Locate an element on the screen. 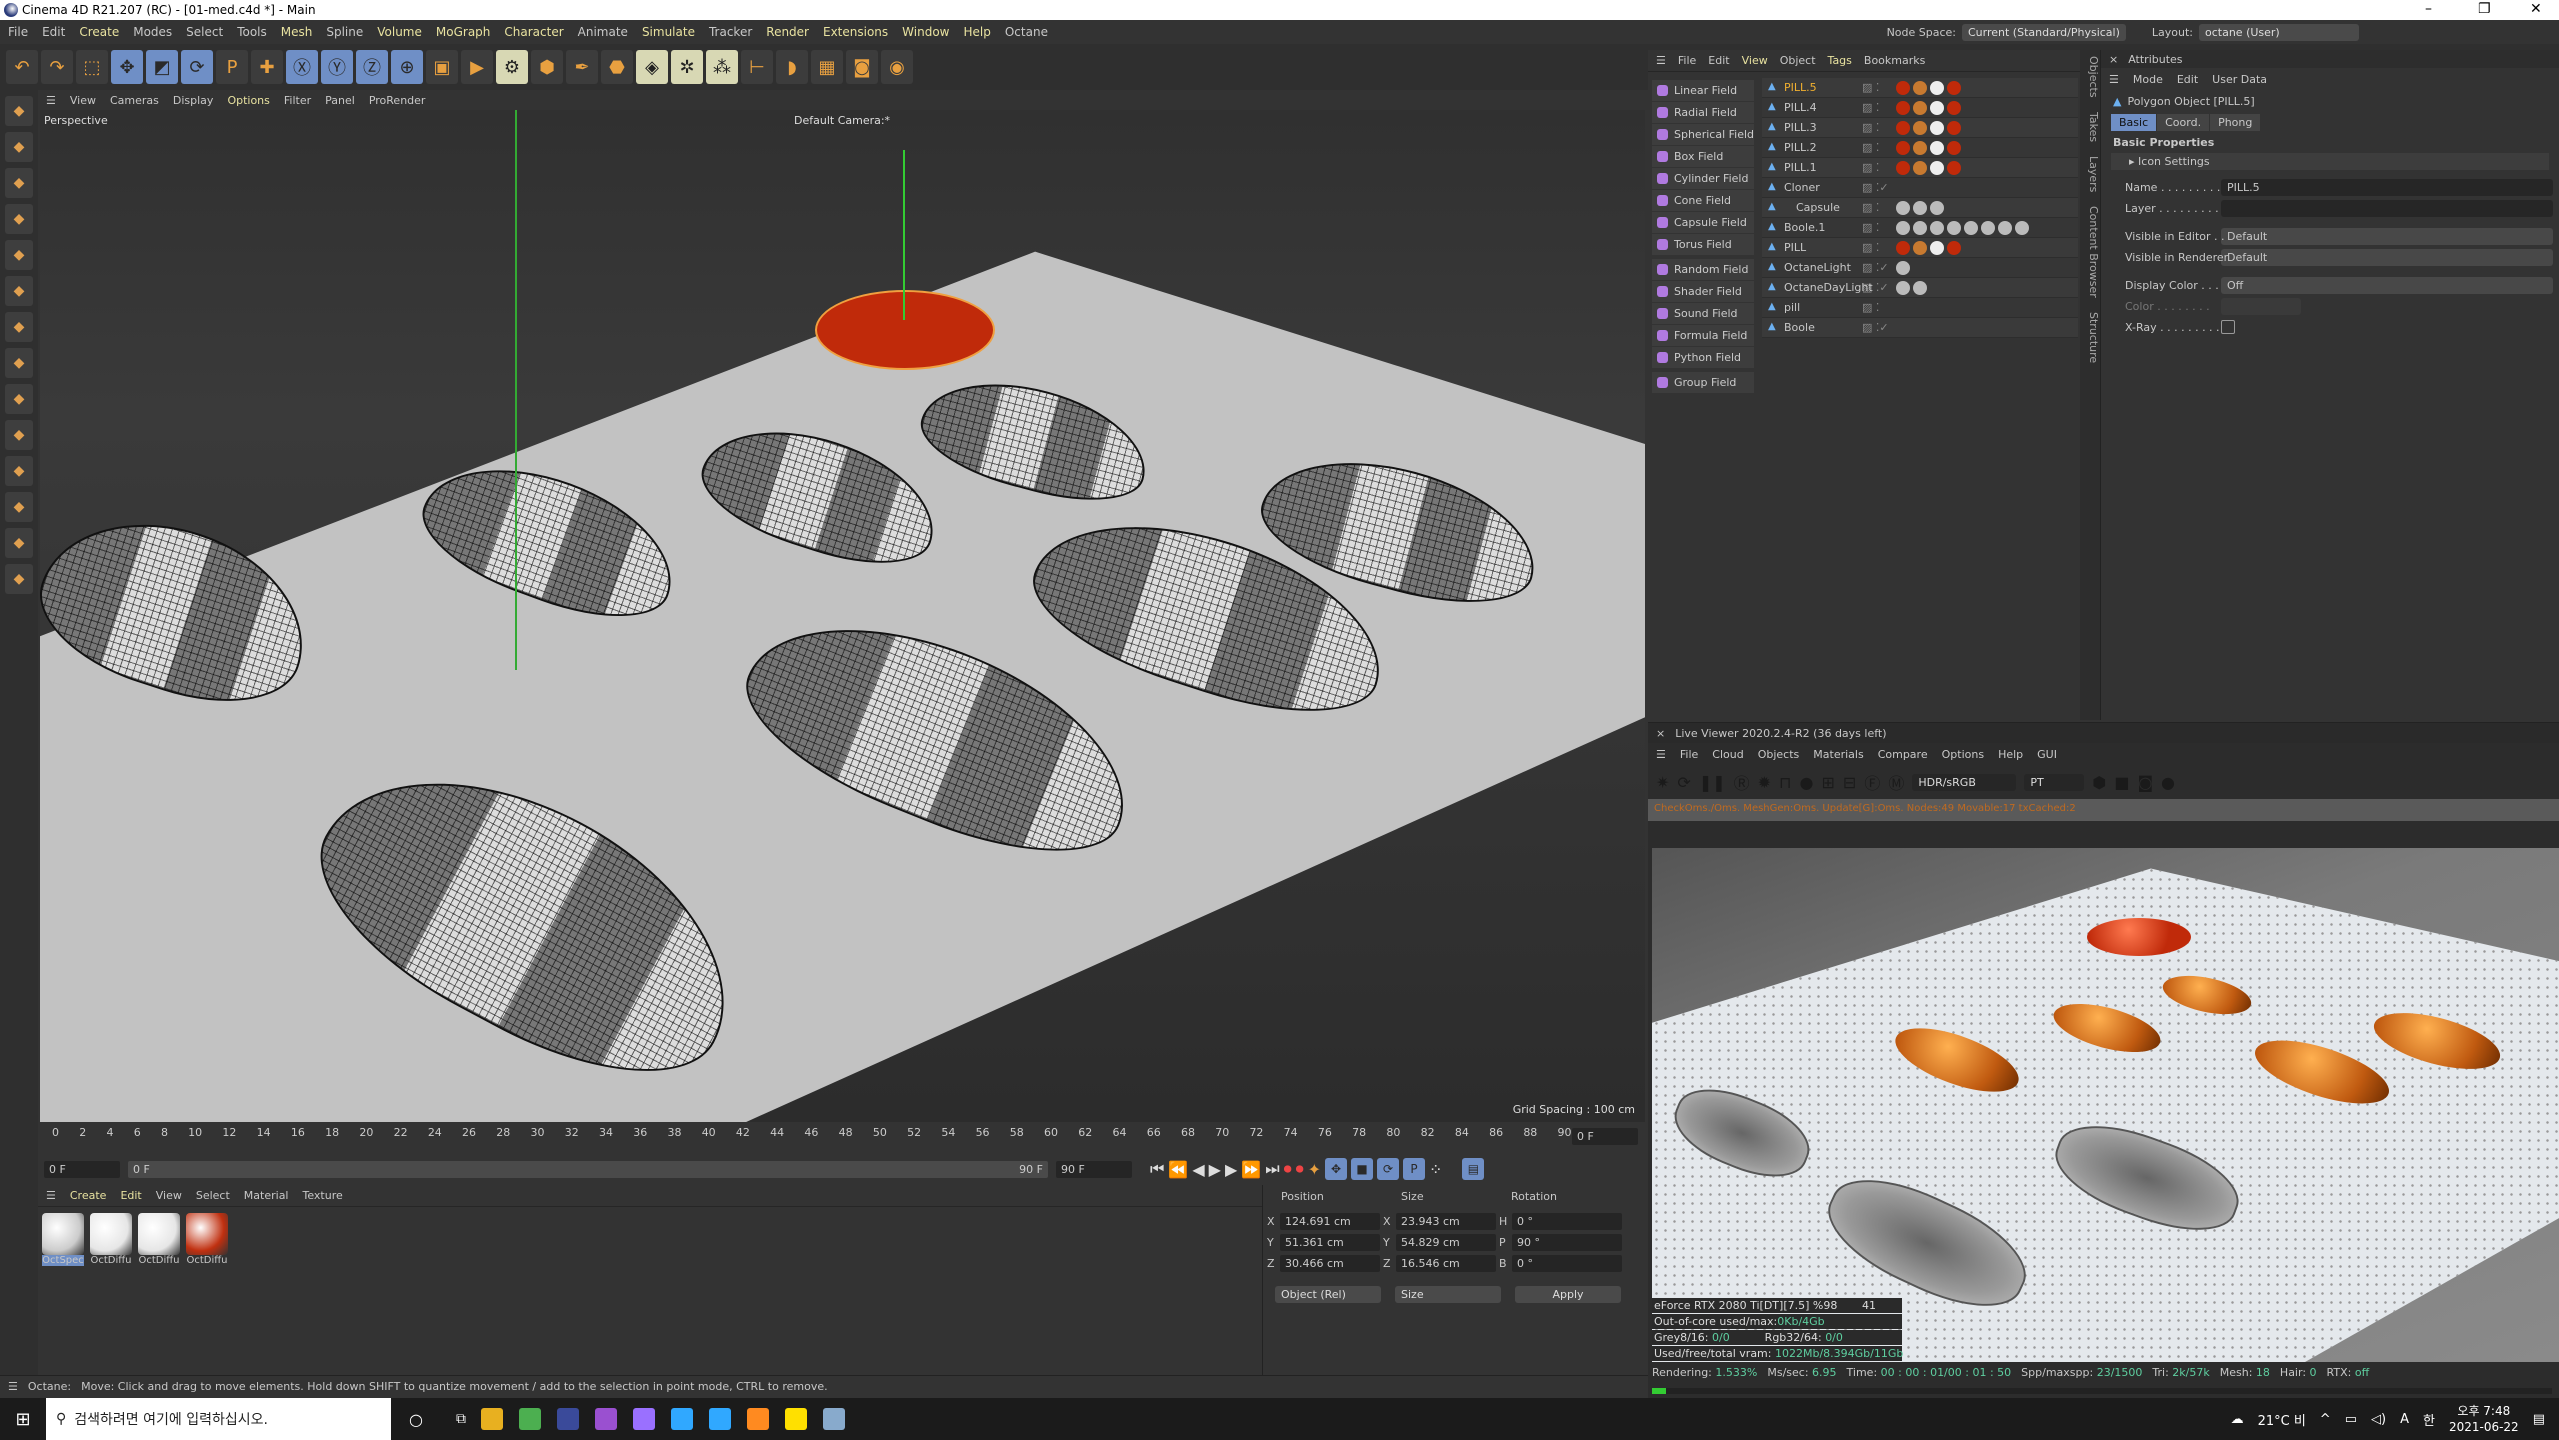 This screenshot has width=2559, height=1440. tab-layers: Layers is located at coordinates (2090, 174).